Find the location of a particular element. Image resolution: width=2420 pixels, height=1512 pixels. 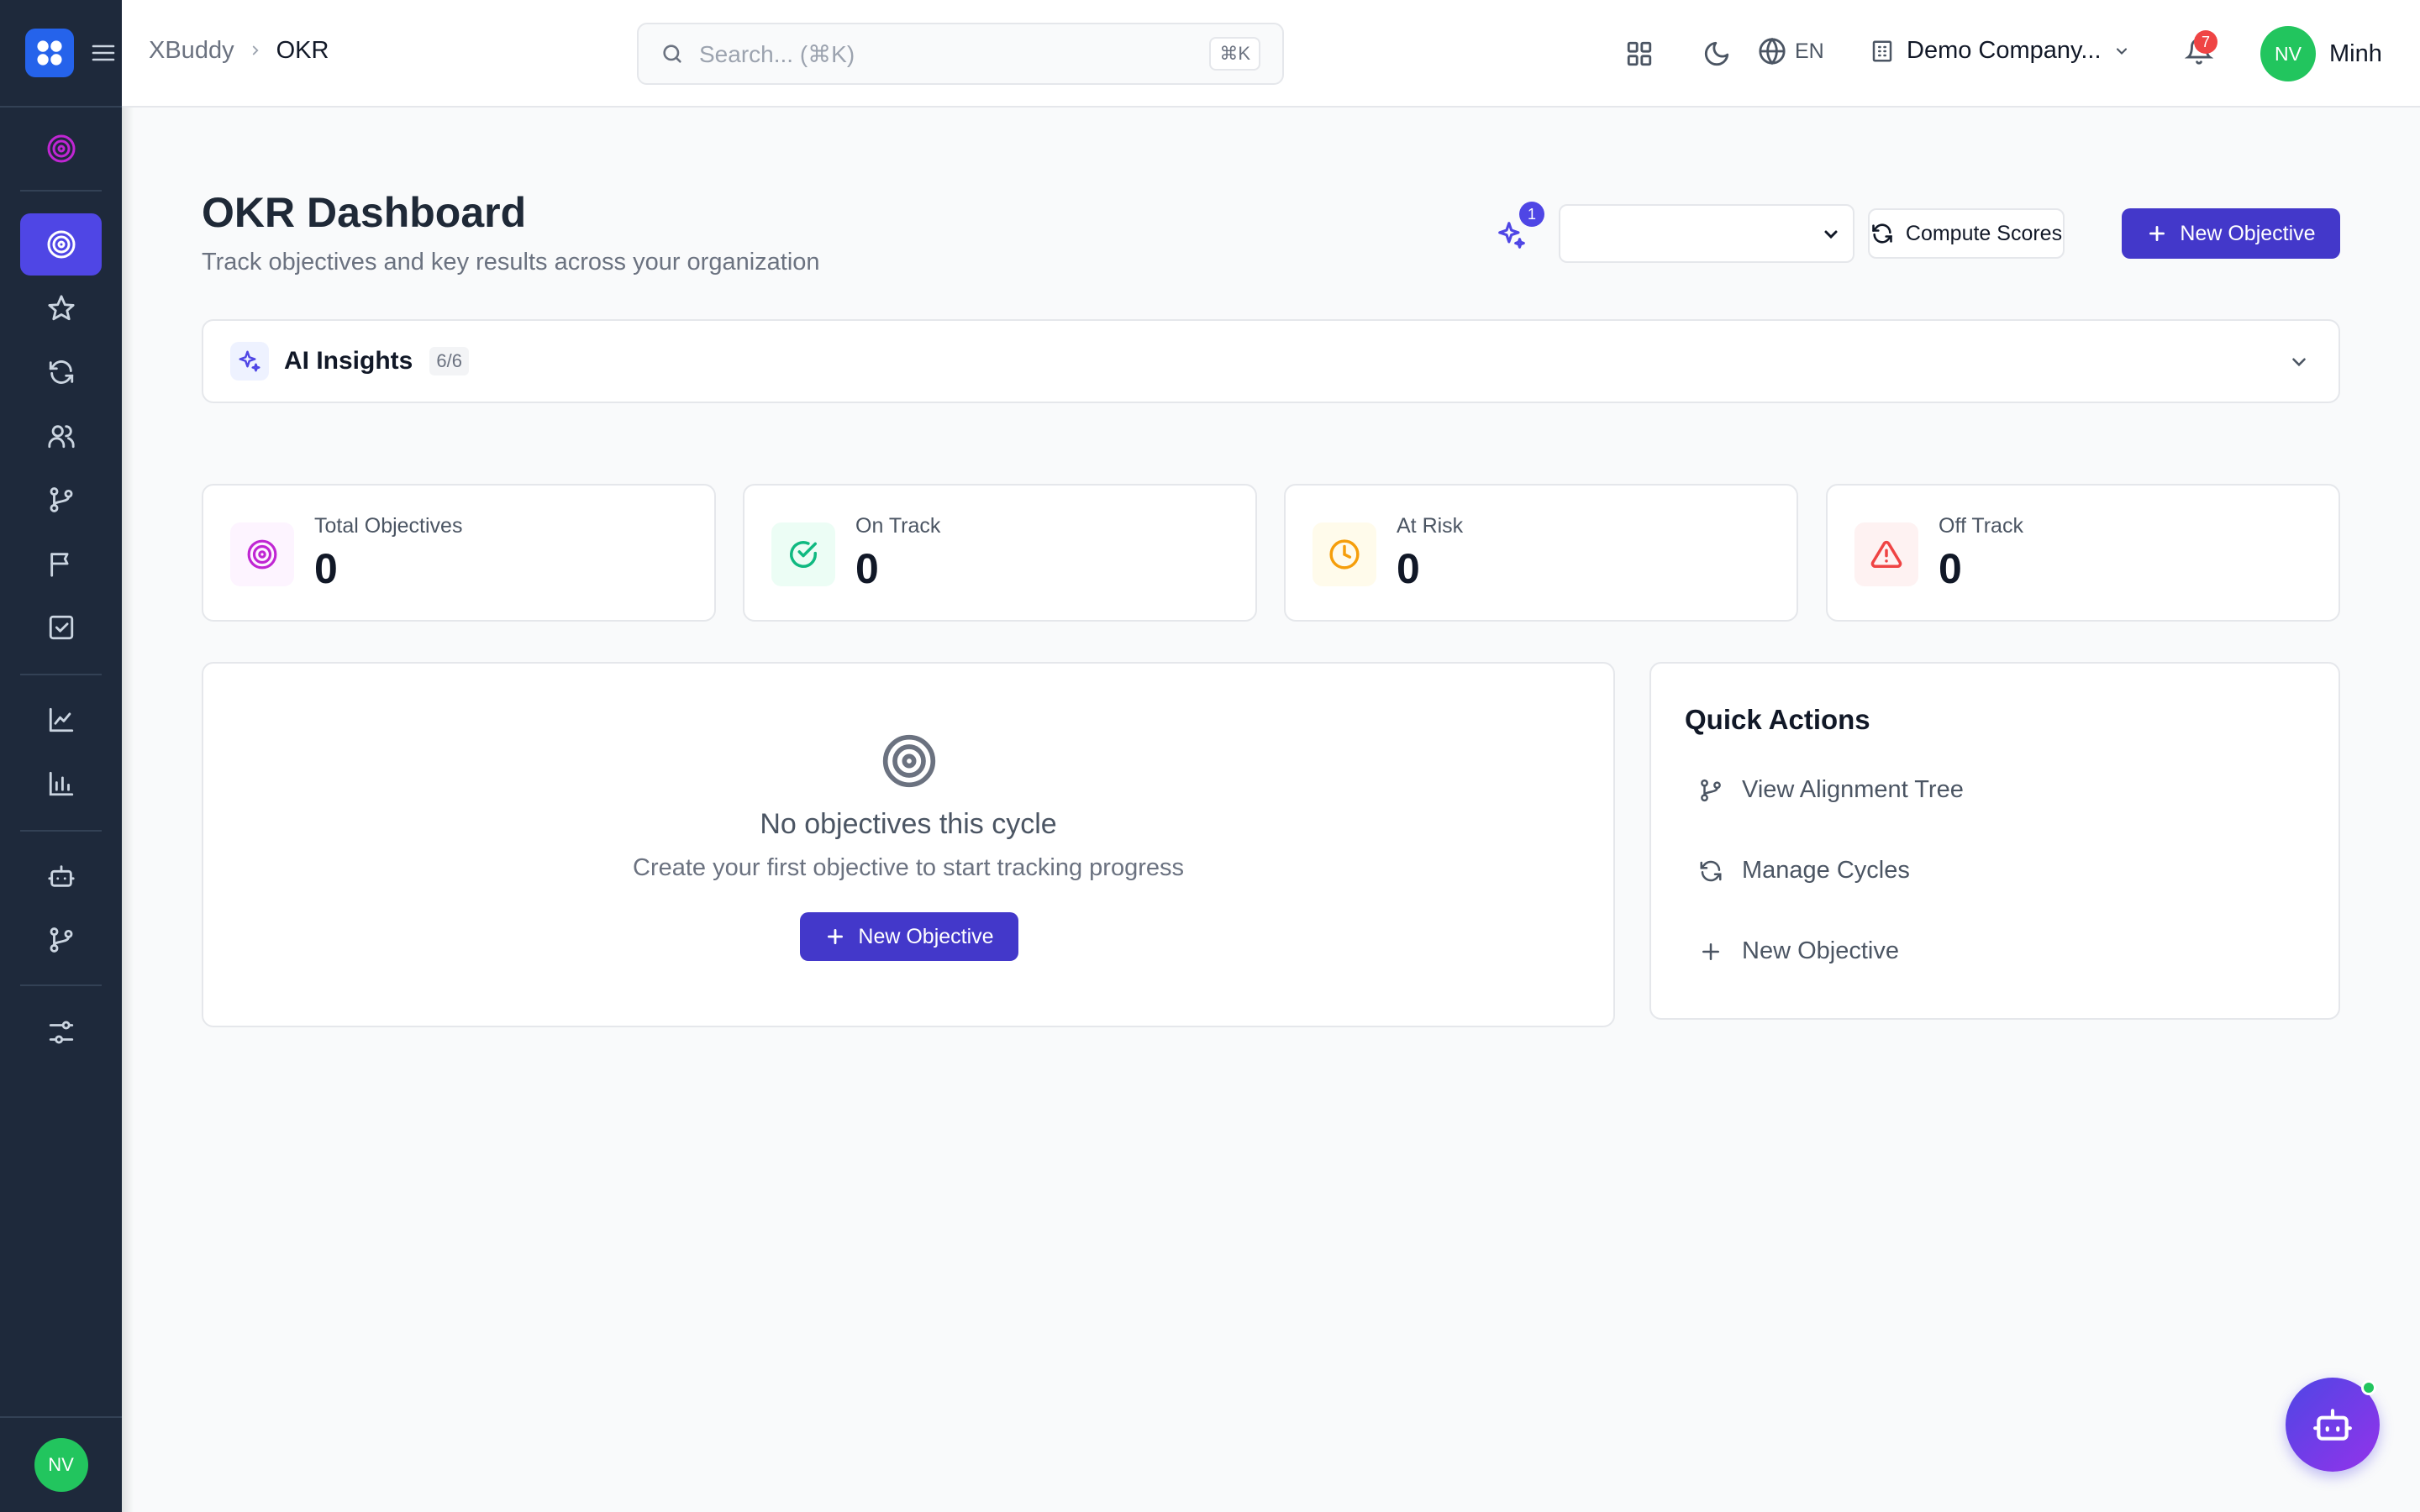

sidebar-item-teams is located at coordinates (61, 436).